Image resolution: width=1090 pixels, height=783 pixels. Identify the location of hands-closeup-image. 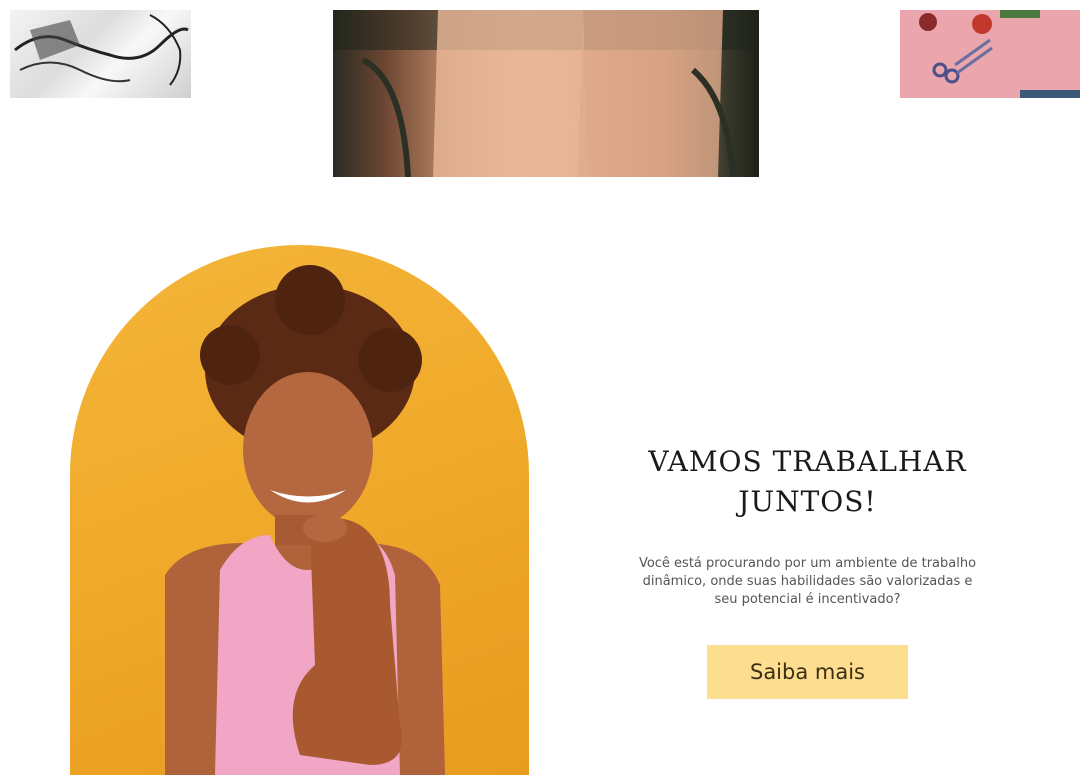
(546, 93).